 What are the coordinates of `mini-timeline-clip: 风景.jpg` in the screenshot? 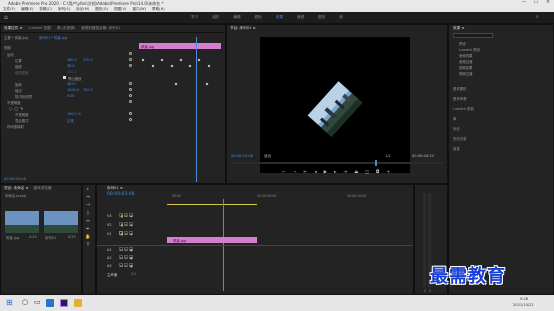 It's located at (180, 46).